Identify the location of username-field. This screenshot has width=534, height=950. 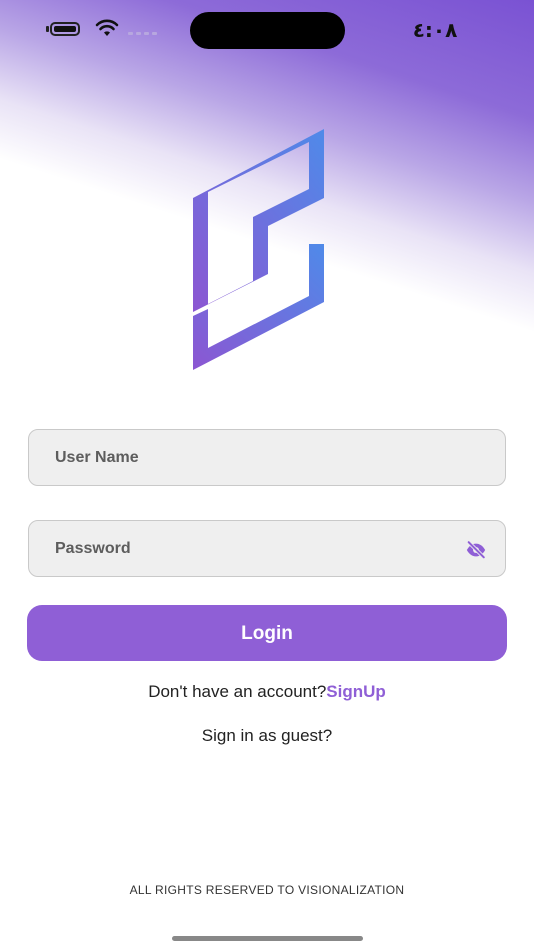
(267, 457).